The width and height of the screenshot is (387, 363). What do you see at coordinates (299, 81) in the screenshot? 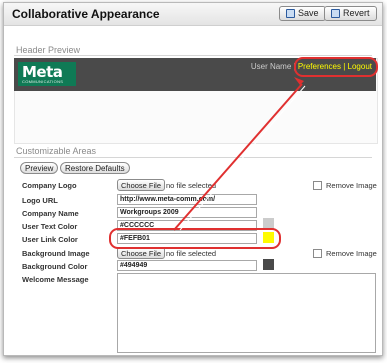
I see `arrow-head` at bounding box center [299, 81].